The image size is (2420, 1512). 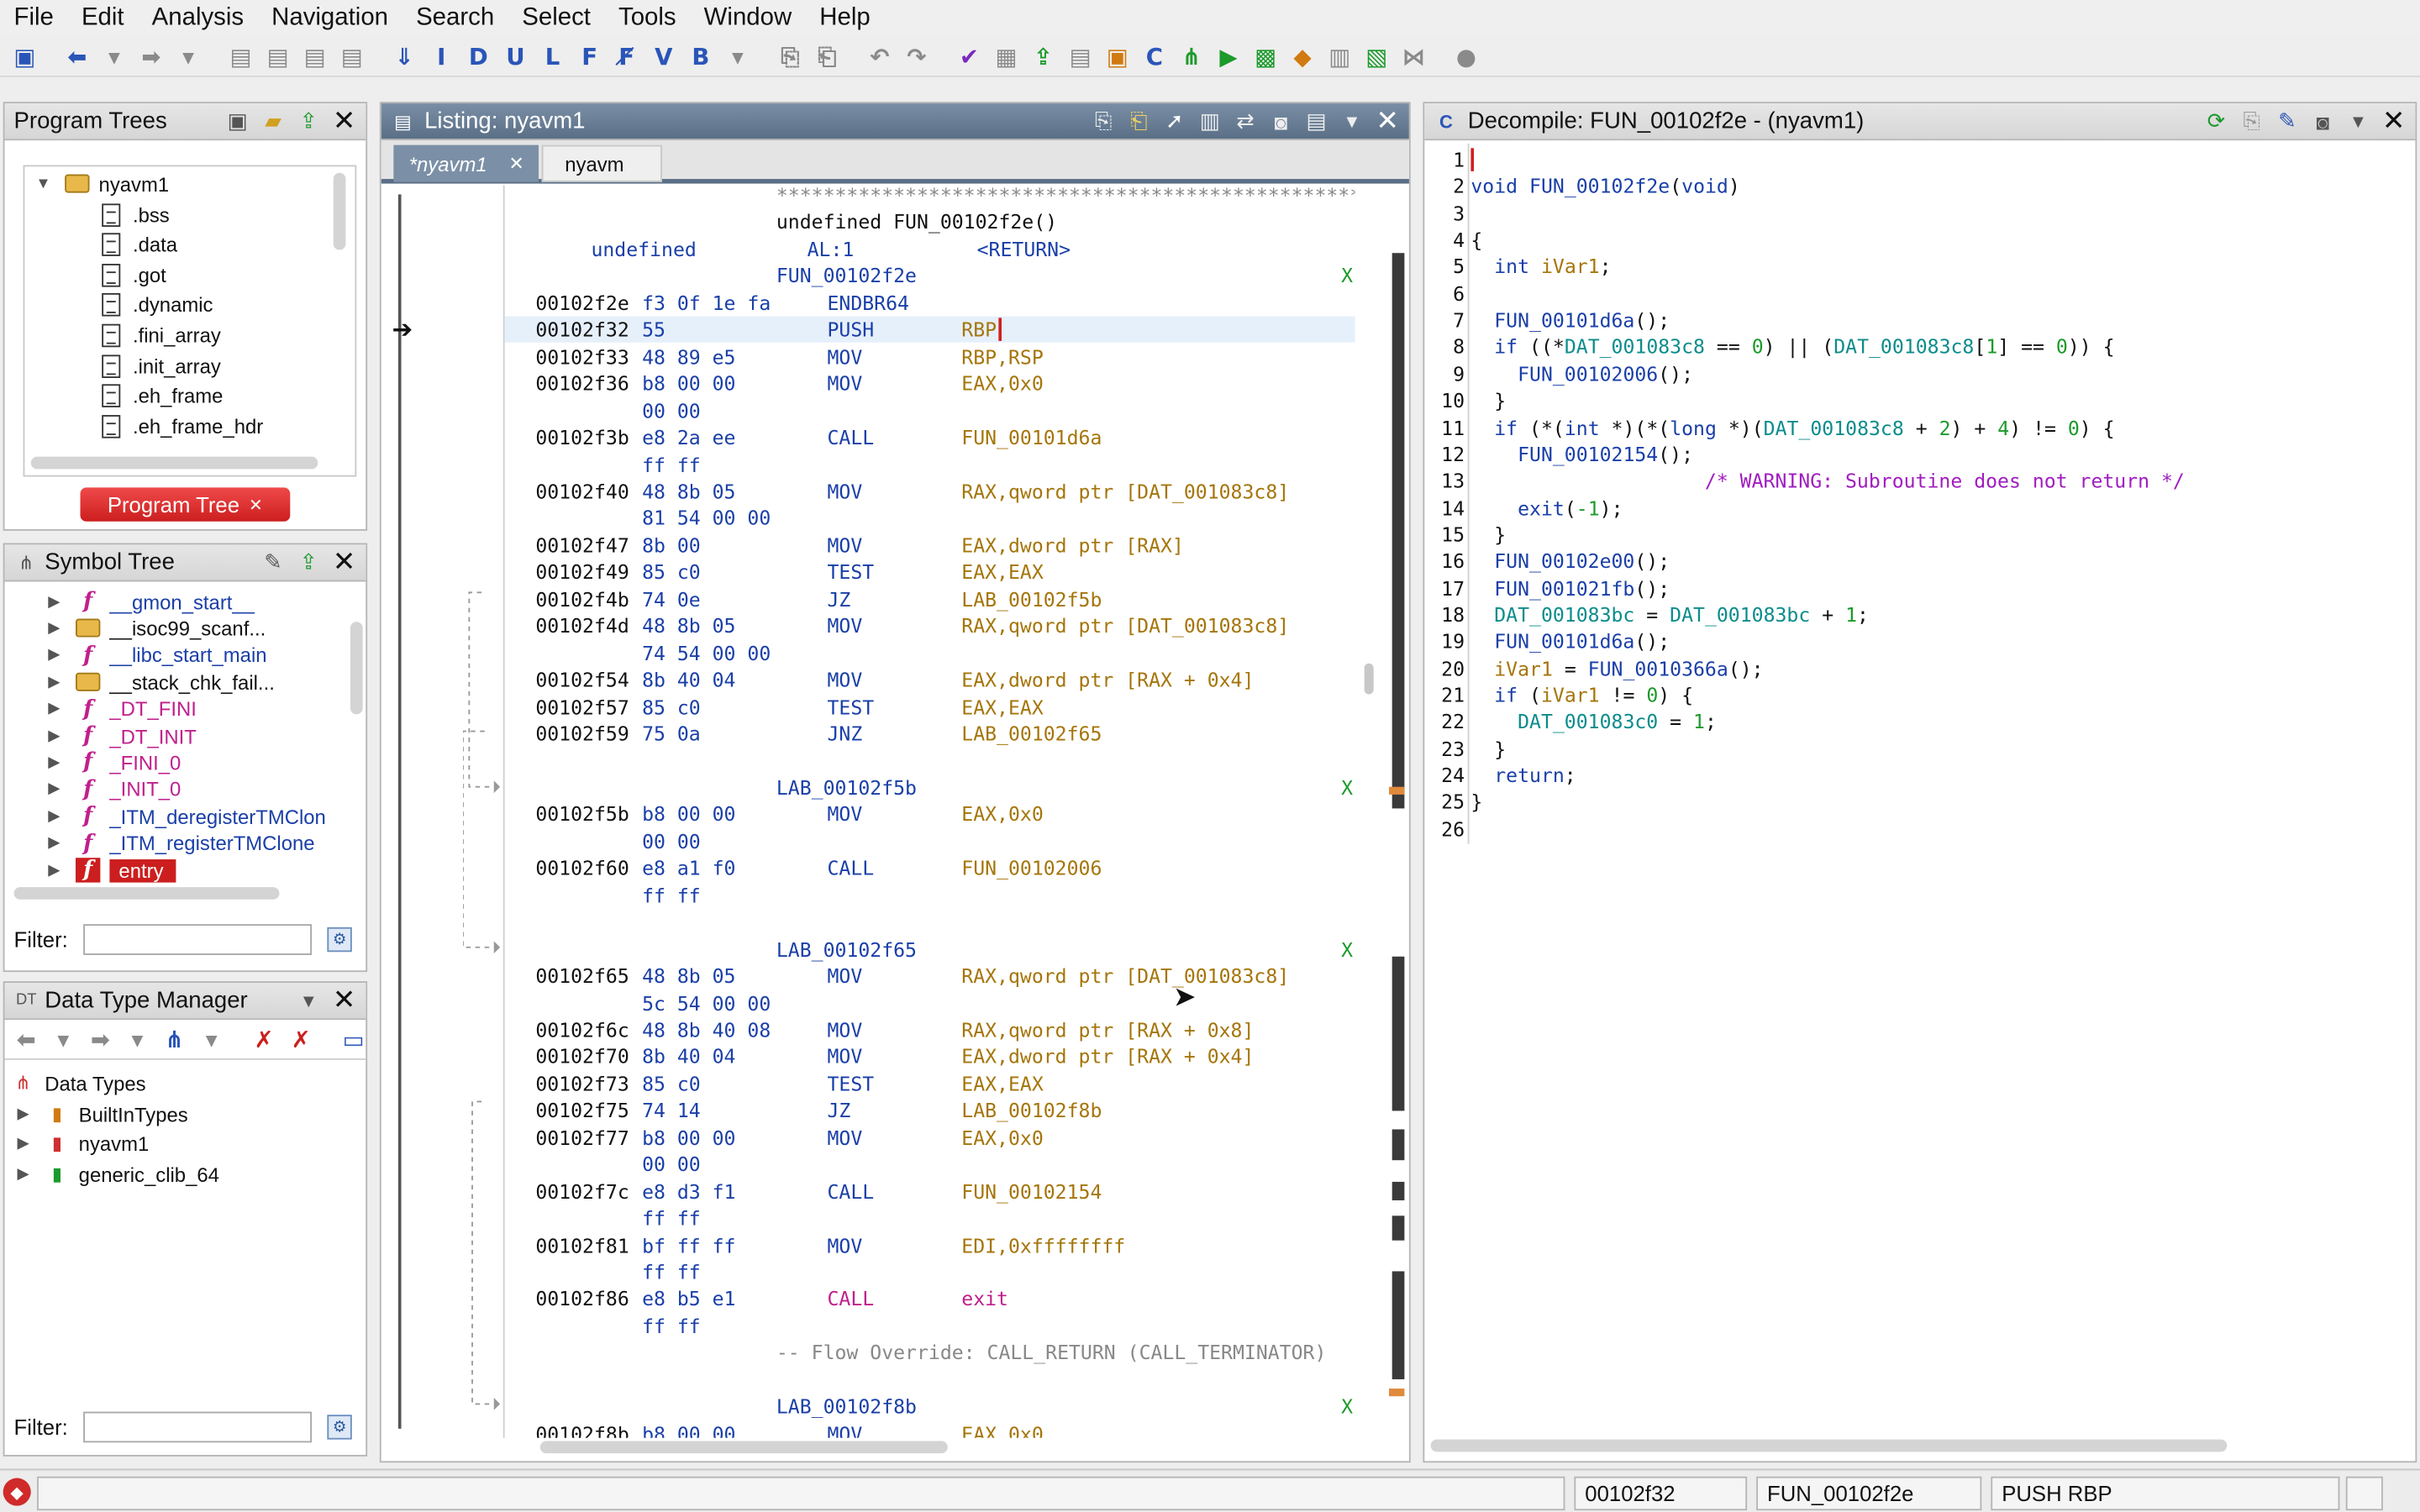 What do you see at coordinates (1265, 56) in the screenshot?
I see `script-manager-icon: ▩` at bounding box center [1265, 56].